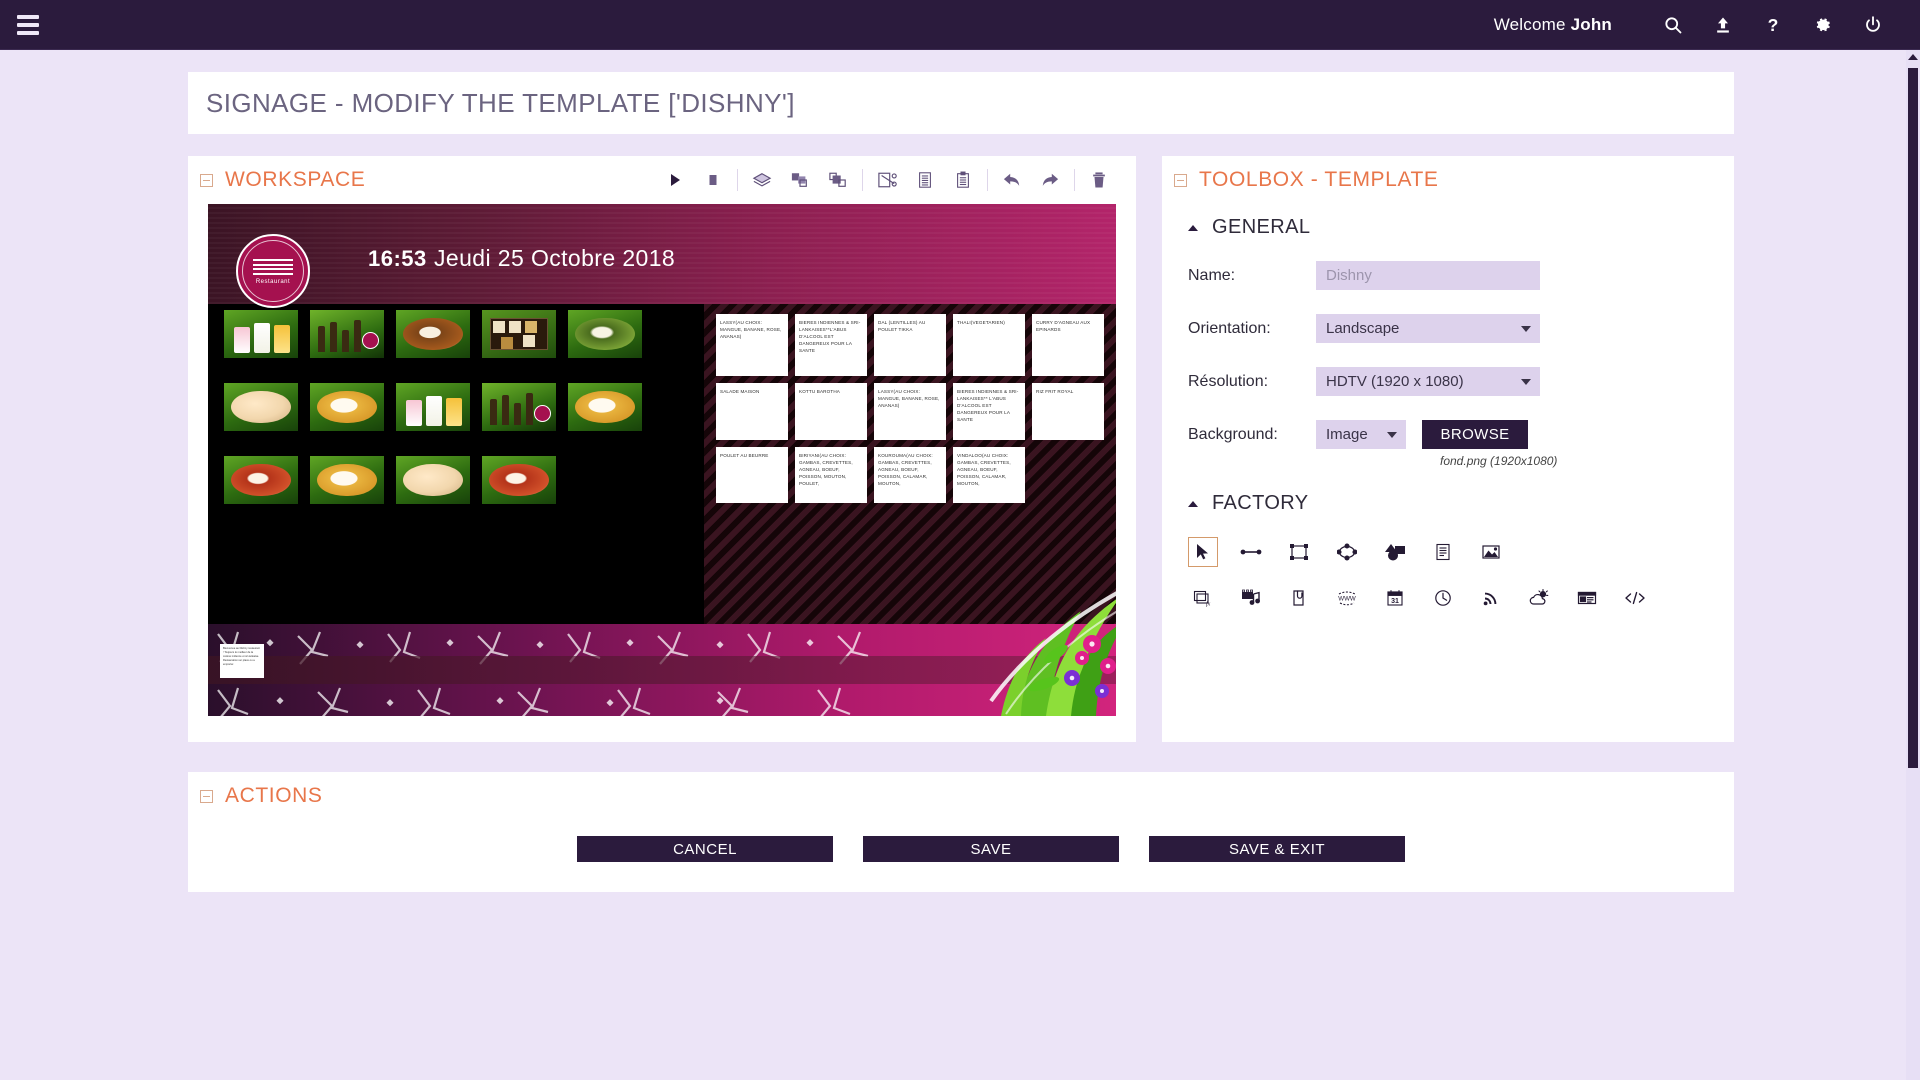  What do you see at coordinates (1873, 25) in the screenshot?
I see `power-icon` at bounding box center [1873, 25].